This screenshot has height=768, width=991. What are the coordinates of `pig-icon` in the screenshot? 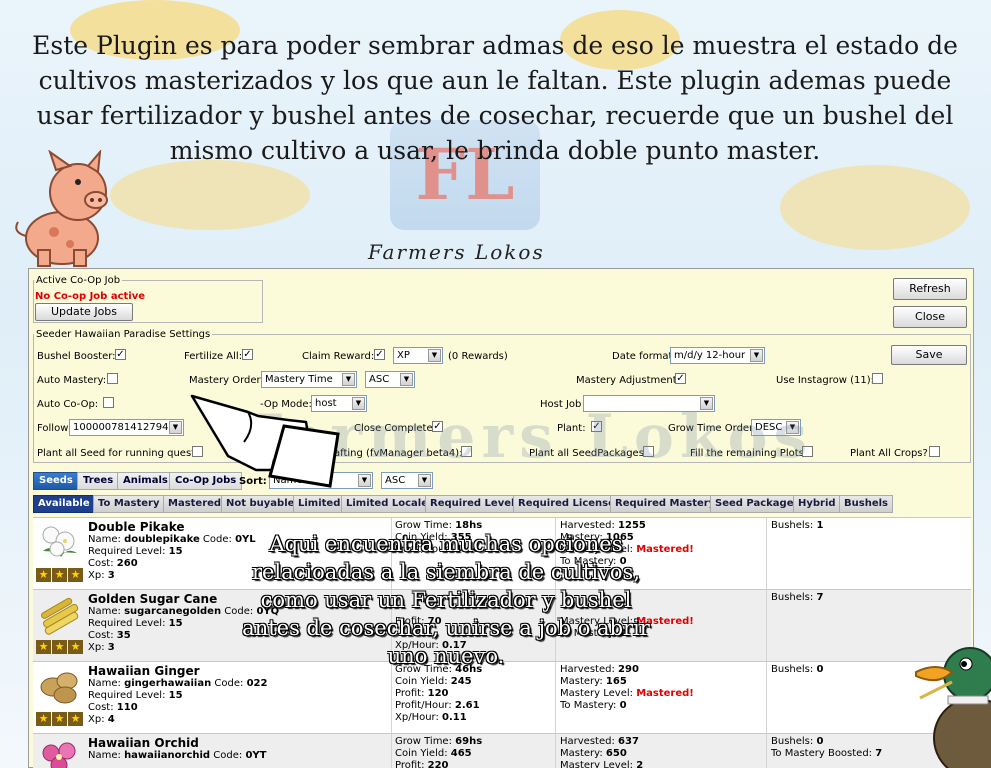 It's located at (61, 208).